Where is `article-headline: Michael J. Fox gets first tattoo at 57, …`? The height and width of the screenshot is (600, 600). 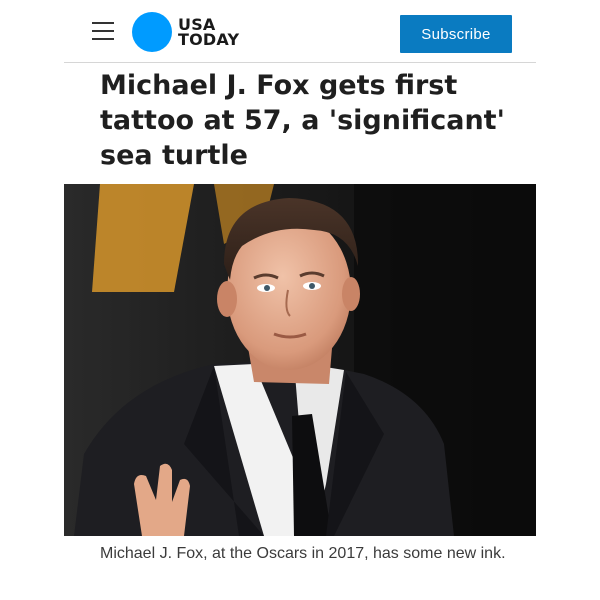 article-headline: Michael J. Fox gets first tattoo at 57, … is located at coordinates (302, 120).